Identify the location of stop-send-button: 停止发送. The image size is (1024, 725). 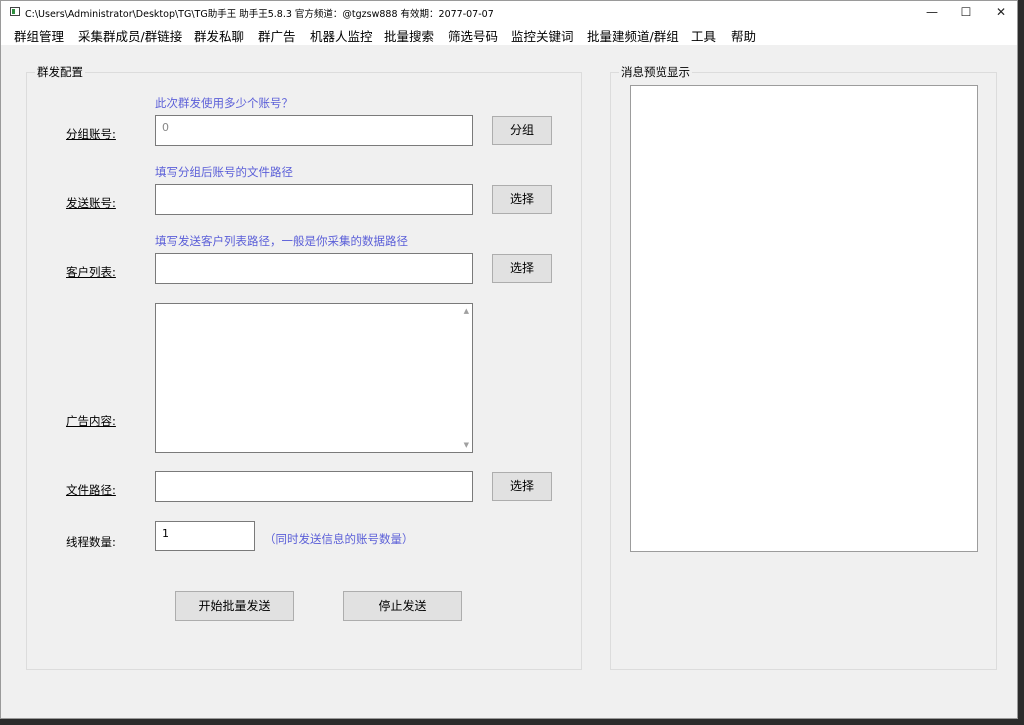
(402, 606).